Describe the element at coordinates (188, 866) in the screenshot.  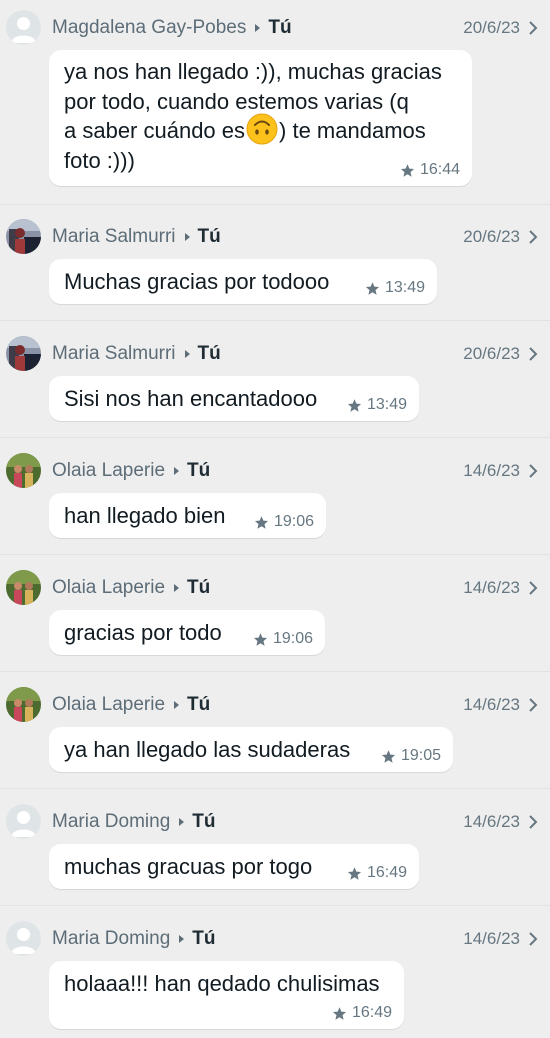
I see `message-text: muchas gracuas por togo` at that location.